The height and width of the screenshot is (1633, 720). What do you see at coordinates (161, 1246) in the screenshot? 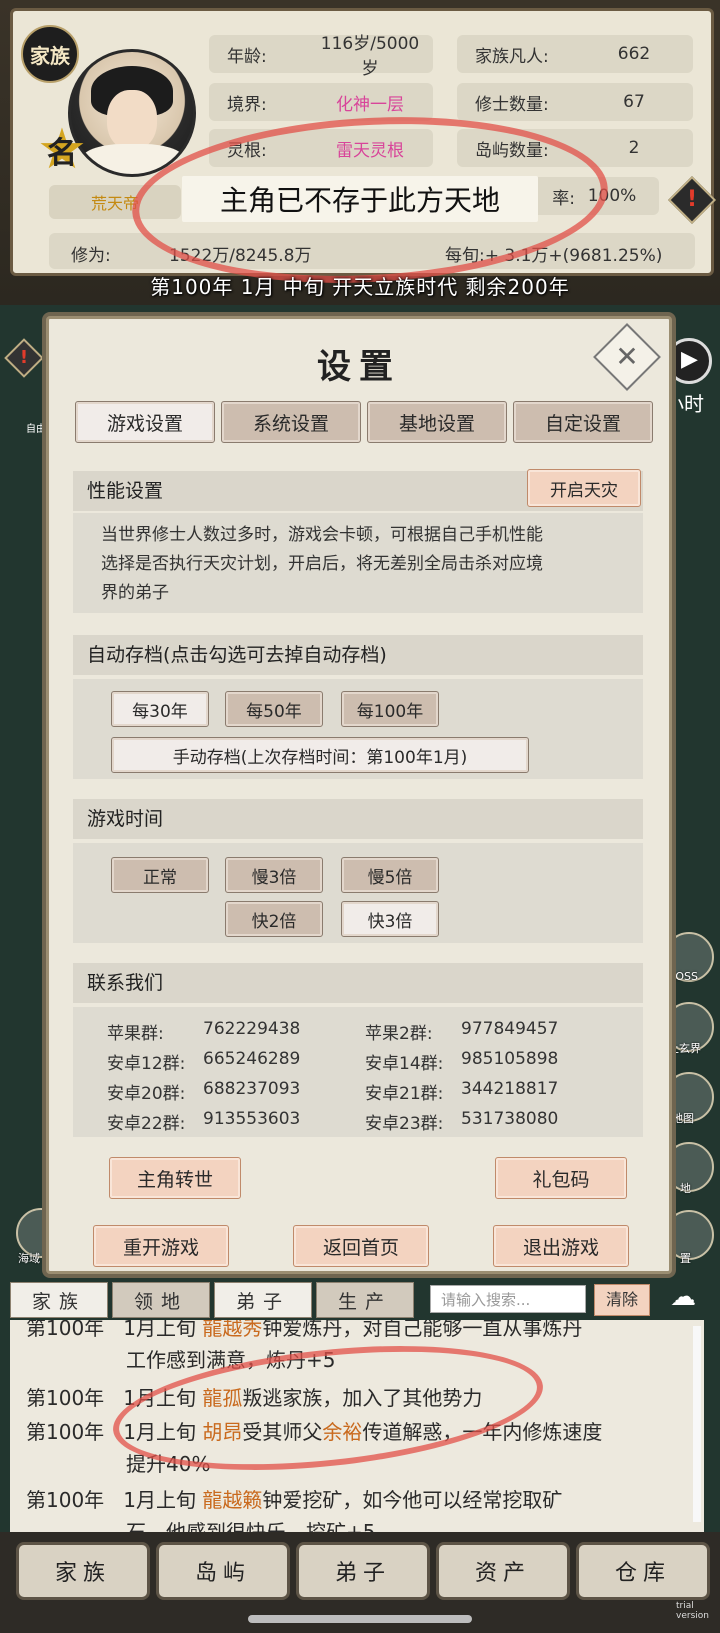
I see `restart-game-button: 重开游戏` at bounding box center [161, 1246].